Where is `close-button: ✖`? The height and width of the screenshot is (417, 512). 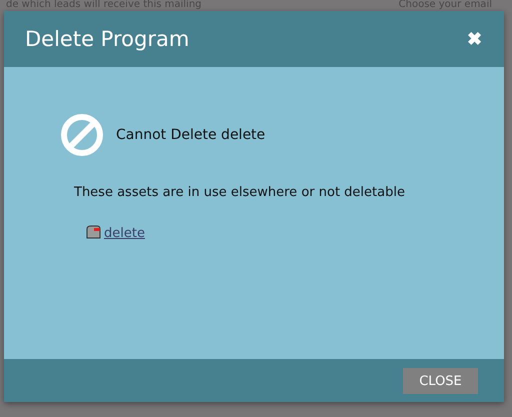
close-button: ✖ is located at coordinates (474, 39).